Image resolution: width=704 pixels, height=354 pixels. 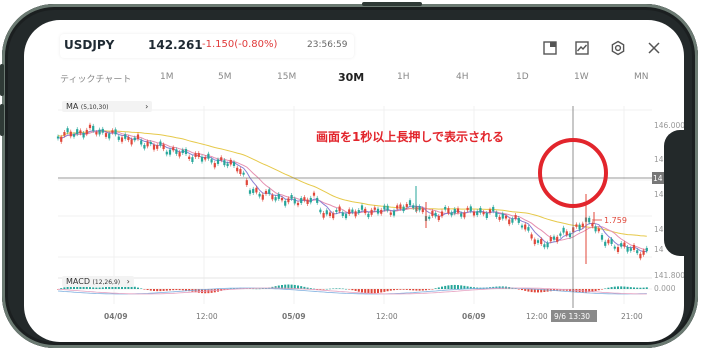 I want to click on tab-15m: 15M, so click(x=286, y=77).